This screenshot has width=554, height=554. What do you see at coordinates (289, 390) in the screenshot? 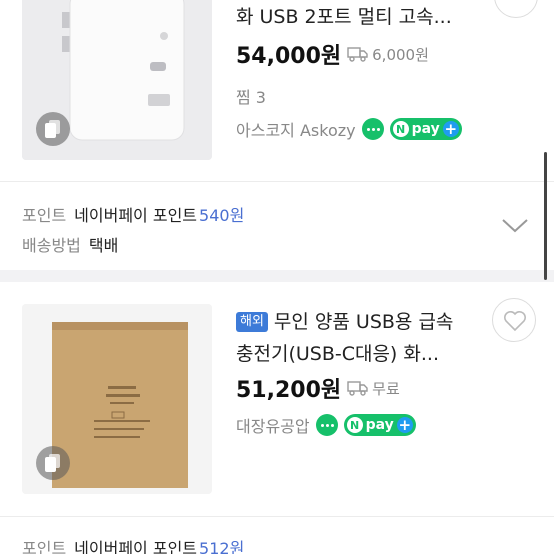
I see `product-price-2: 51,200원` at bounding box center [289, 390].